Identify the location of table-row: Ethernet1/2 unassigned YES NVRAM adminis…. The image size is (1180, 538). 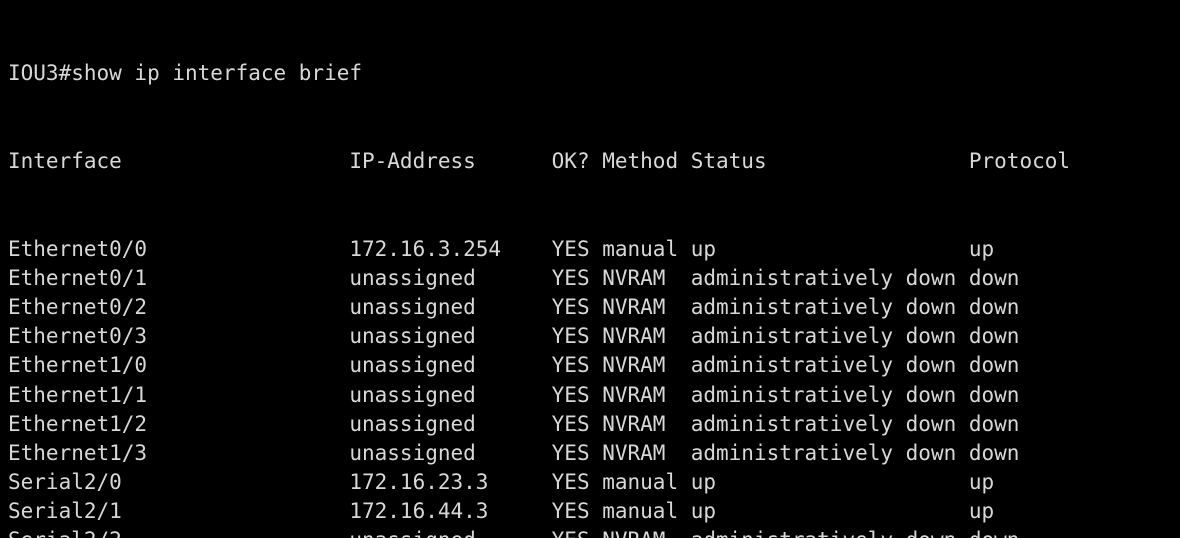
(514, 423).